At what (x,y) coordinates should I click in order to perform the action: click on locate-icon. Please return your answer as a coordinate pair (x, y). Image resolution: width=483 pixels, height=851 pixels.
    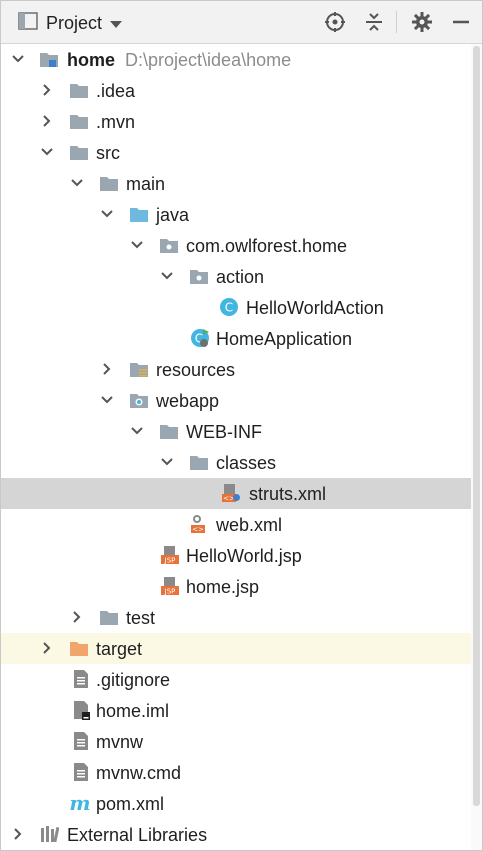
    Looking at the image, I should click on (335, 22).